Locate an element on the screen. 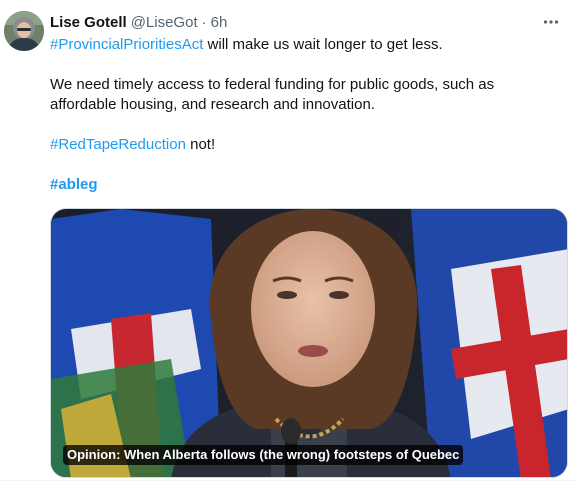  timestamp: 6h is located at coordinates (219, 23).